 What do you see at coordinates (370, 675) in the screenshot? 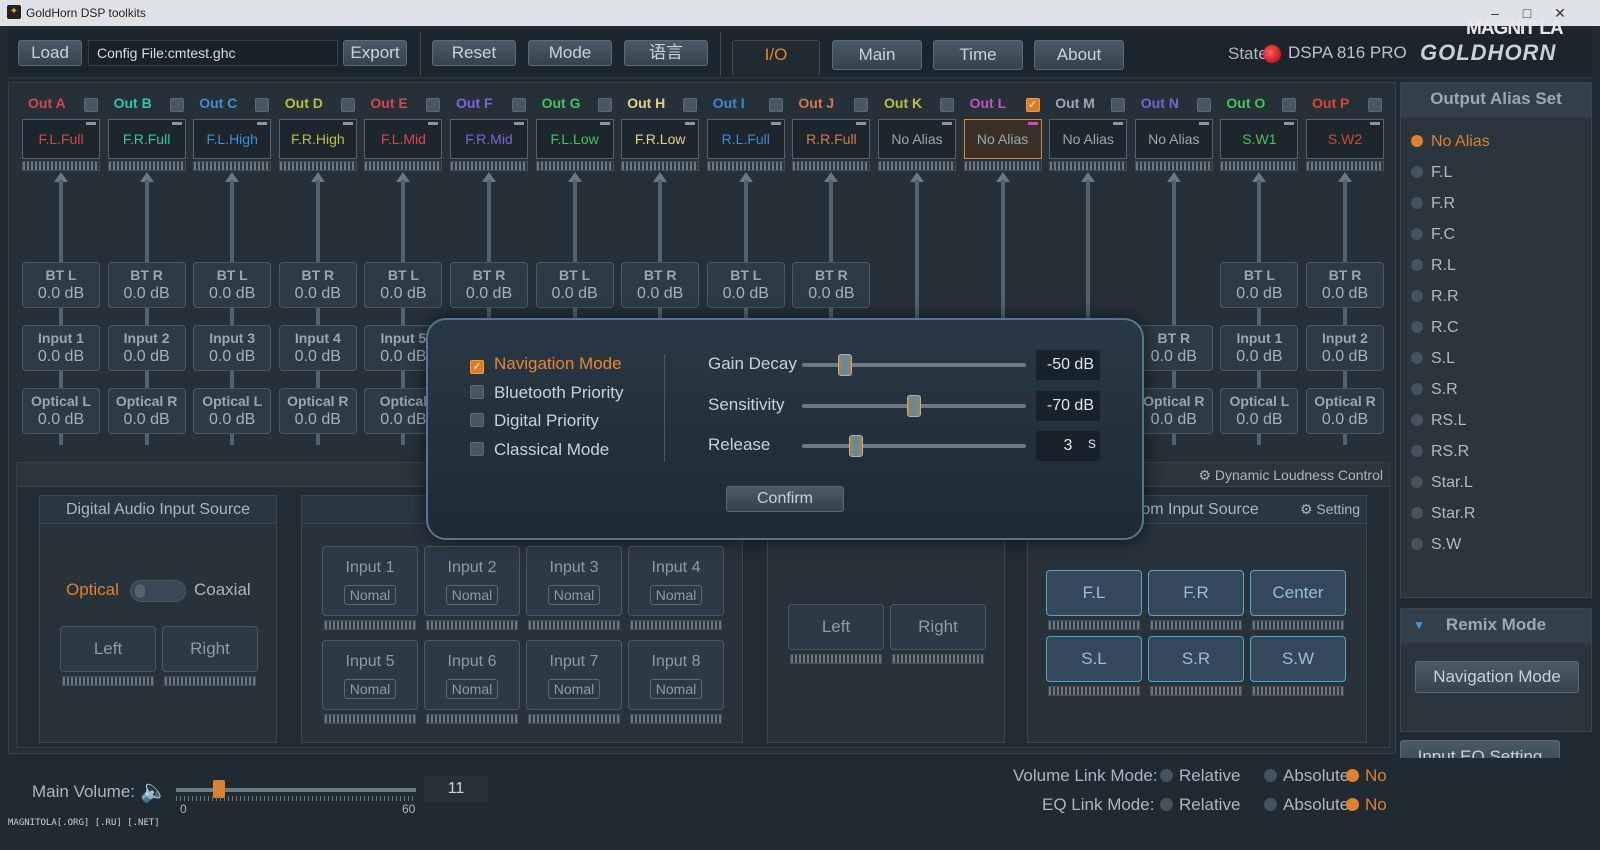
I see `analog-input-button: Input 5 Nomal` at bounding box center [370, 675].